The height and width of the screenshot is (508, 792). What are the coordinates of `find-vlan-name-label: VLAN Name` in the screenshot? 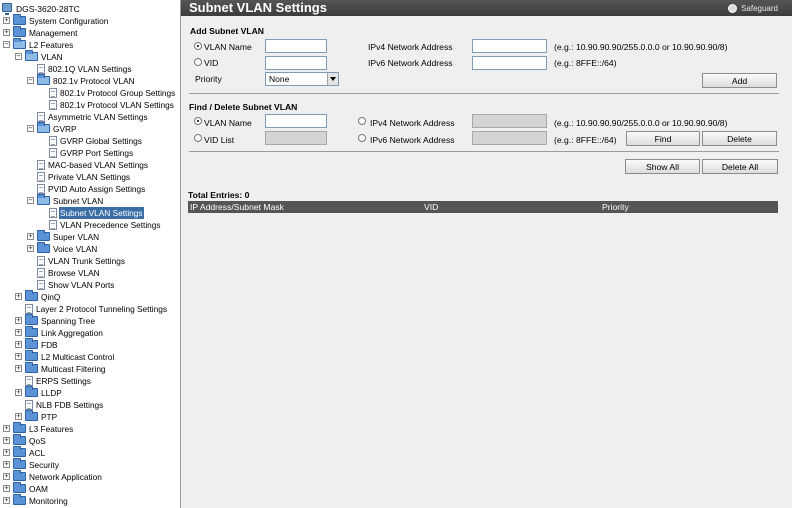 It's located at (228, 123).